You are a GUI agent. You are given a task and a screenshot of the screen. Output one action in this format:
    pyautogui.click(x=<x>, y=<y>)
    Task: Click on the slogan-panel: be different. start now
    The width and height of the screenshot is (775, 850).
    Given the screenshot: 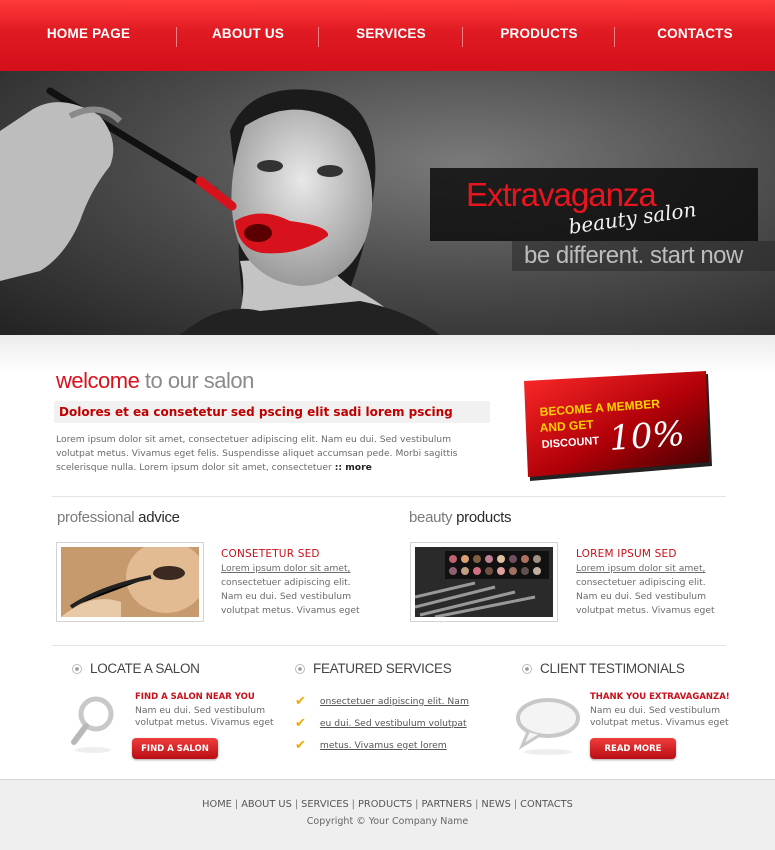 What is the action you would take?
    pyautogui.click(x=643, y=256)
    